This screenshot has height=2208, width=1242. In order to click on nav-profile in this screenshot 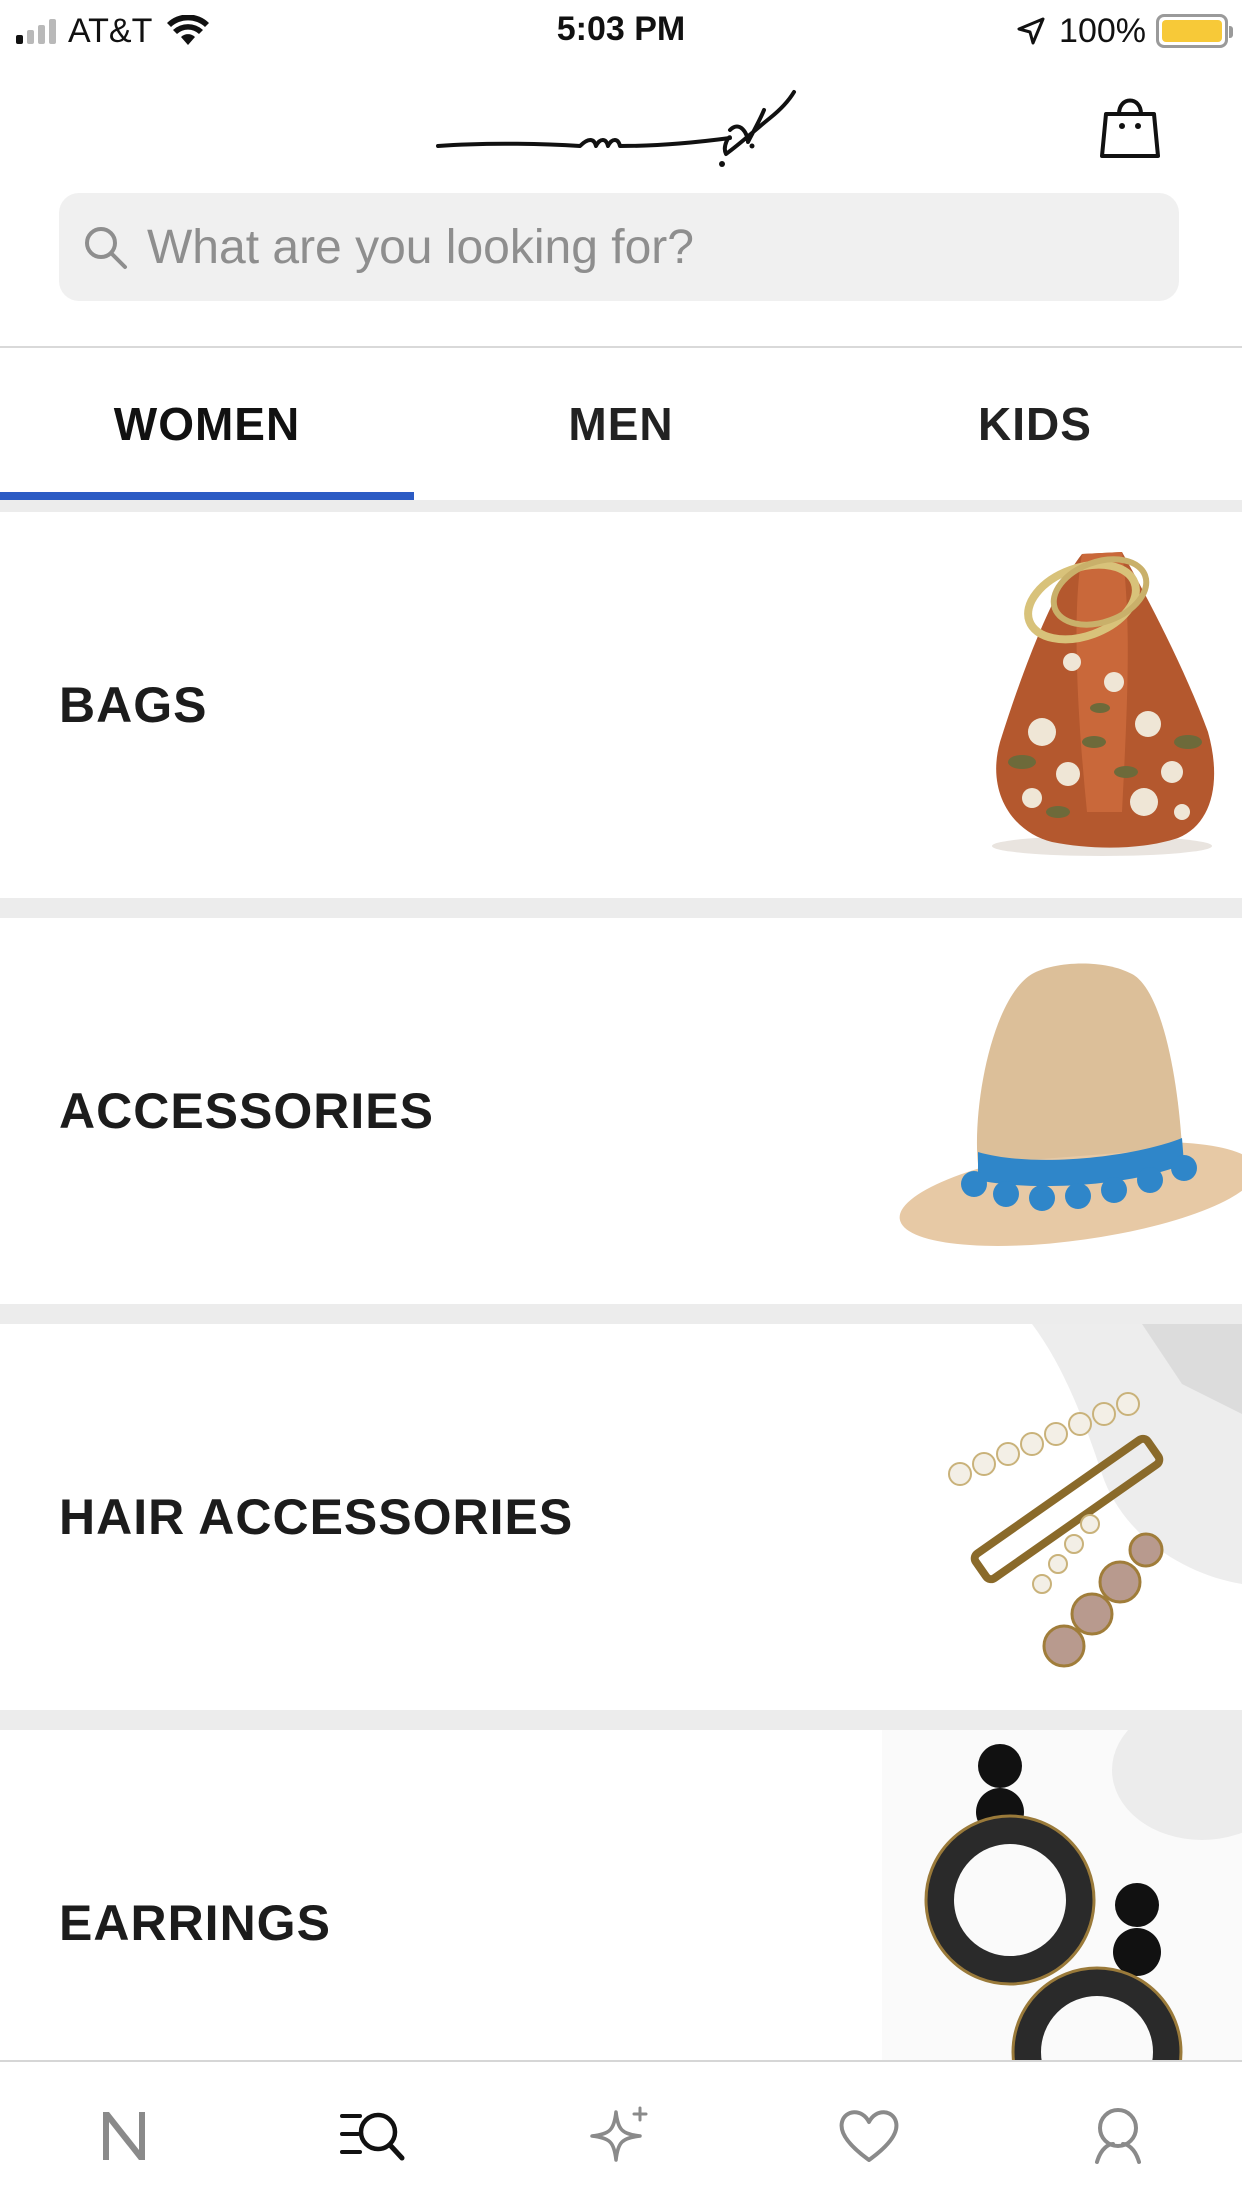, I will do `click(1118, 2135)`.